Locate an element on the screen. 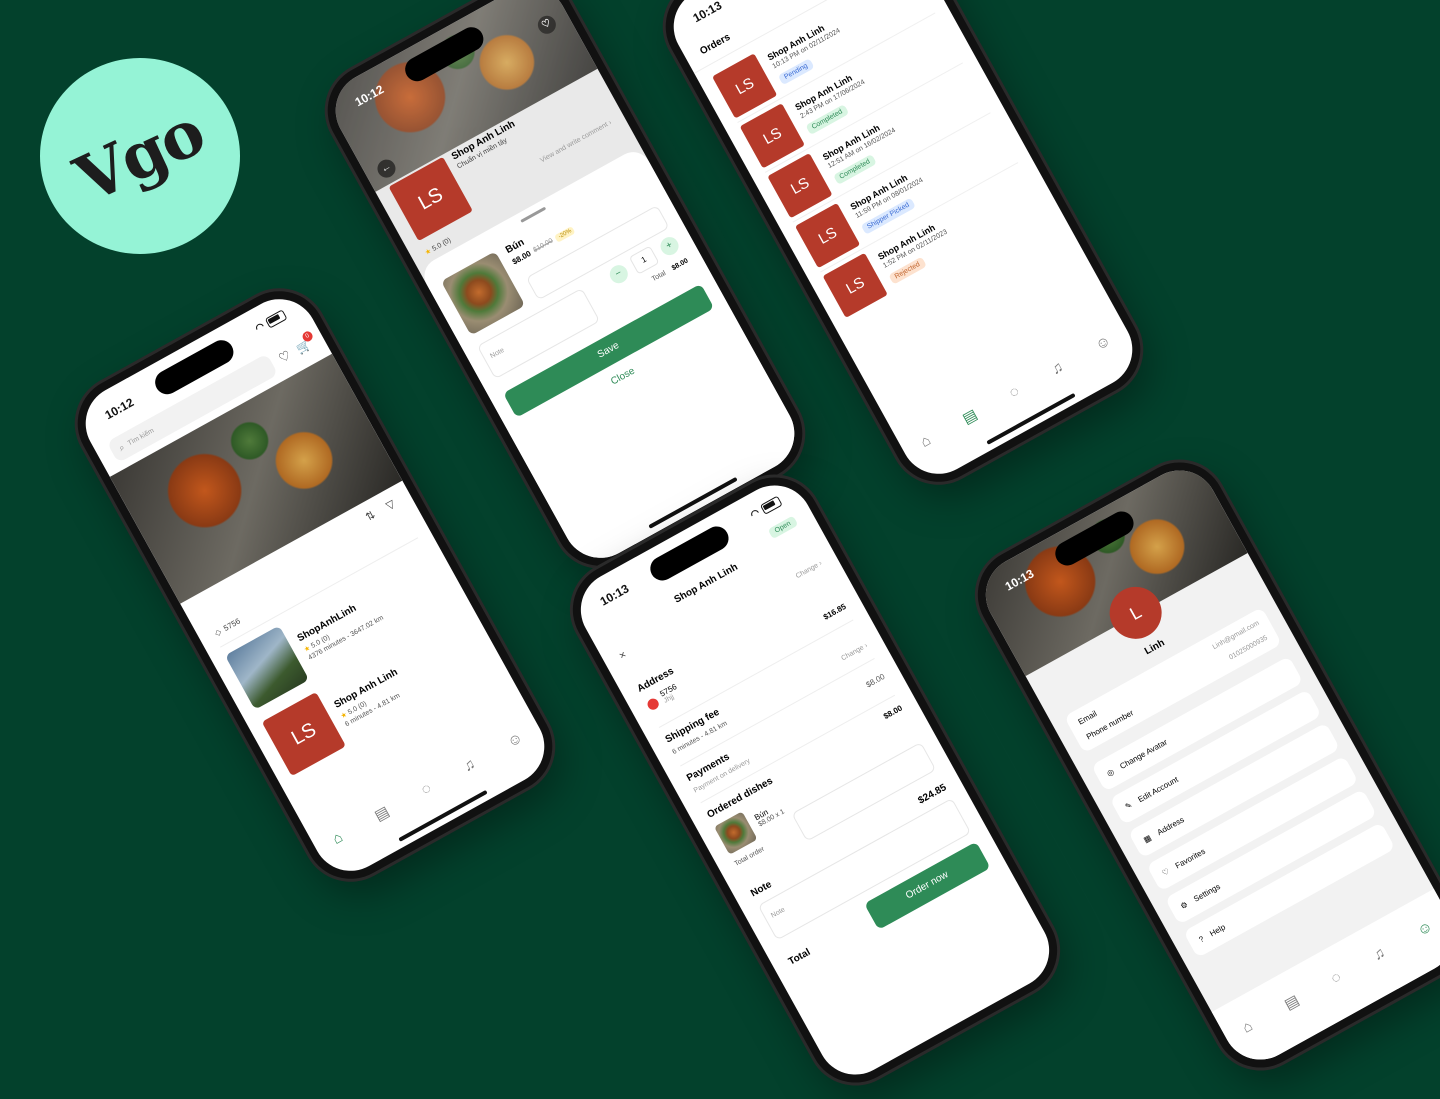 This screenshot has width=1440, height=1099. change-shipping-link: Change › is located at coordinates (854, 652).